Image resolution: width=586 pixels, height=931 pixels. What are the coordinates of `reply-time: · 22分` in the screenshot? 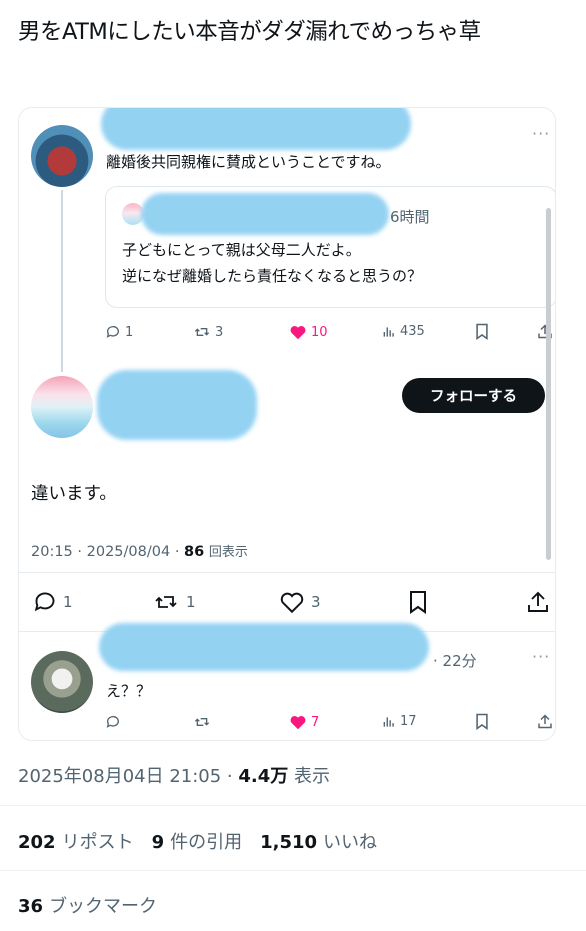 It's located at (455, 661).